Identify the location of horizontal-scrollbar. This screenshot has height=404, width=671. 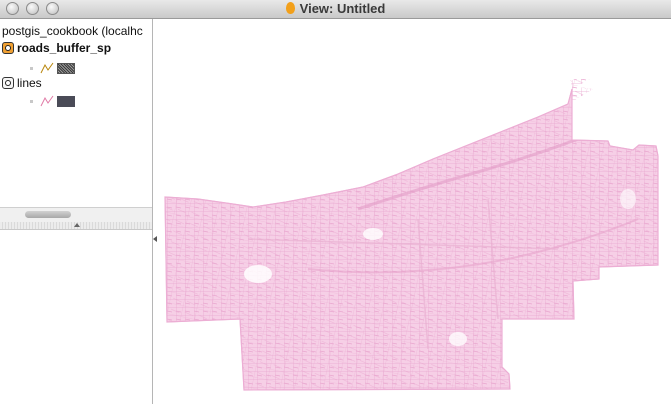
(76, 215).